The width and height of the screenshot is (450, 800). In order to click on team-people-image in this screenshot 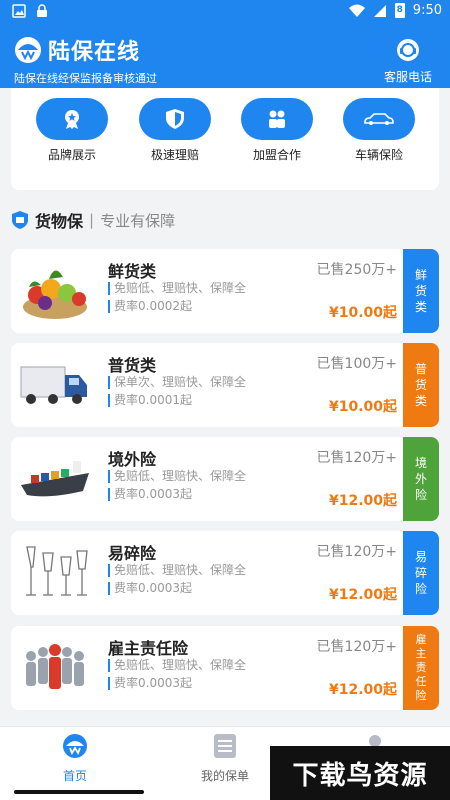, I will do `click(55, 666)`.